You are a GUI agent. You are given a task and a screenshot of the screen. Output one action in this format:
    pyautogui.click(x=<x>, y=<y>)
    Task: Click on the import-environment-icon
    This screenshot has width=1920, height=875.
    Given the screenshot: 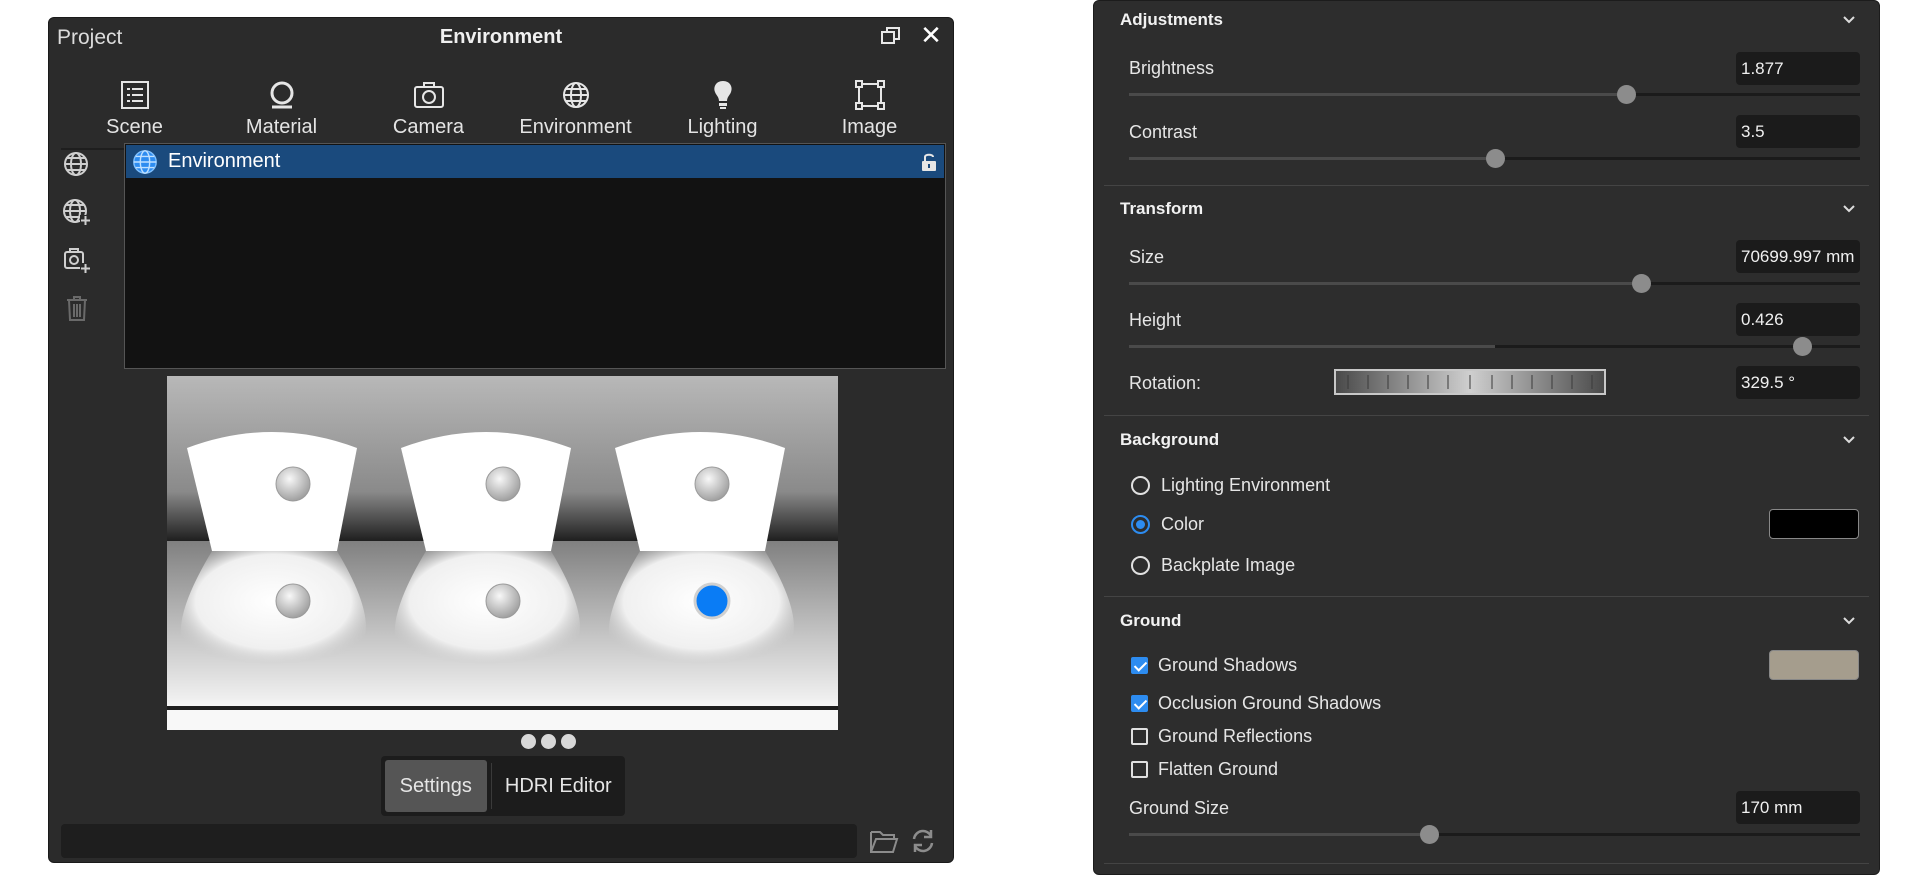 What is the action you would take?
    pyautogui.click(x=77, y=164)
    